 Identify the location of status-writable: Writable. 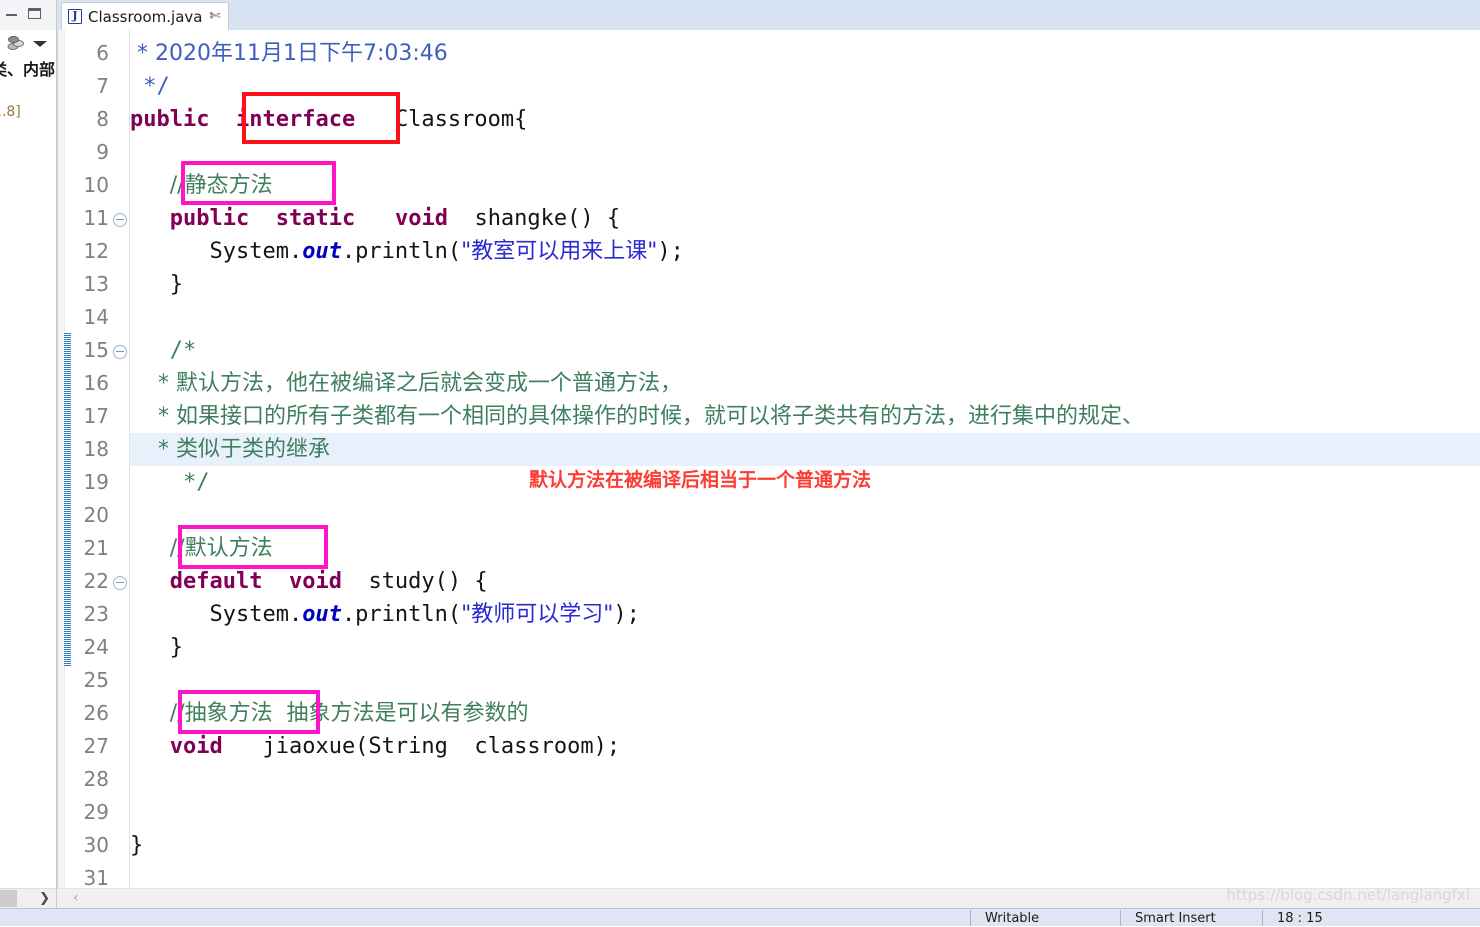
(1012, 918).